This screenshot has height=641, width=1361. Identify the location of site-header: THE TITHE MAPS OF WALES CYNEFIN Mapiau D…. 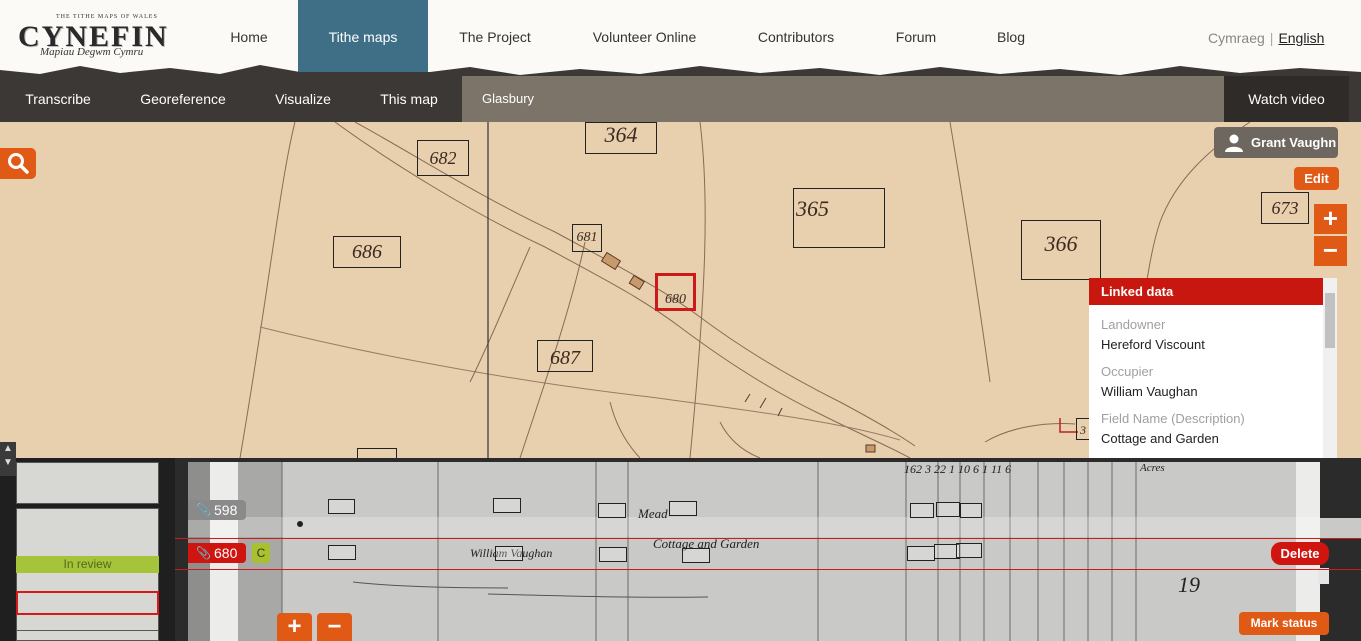
(680, 40).